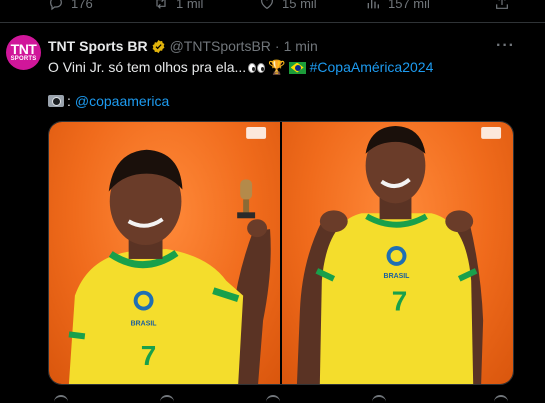  Describe the element at coordinates (297, 67) in the screenshot. I see `brazil-flag-icon` at that location.